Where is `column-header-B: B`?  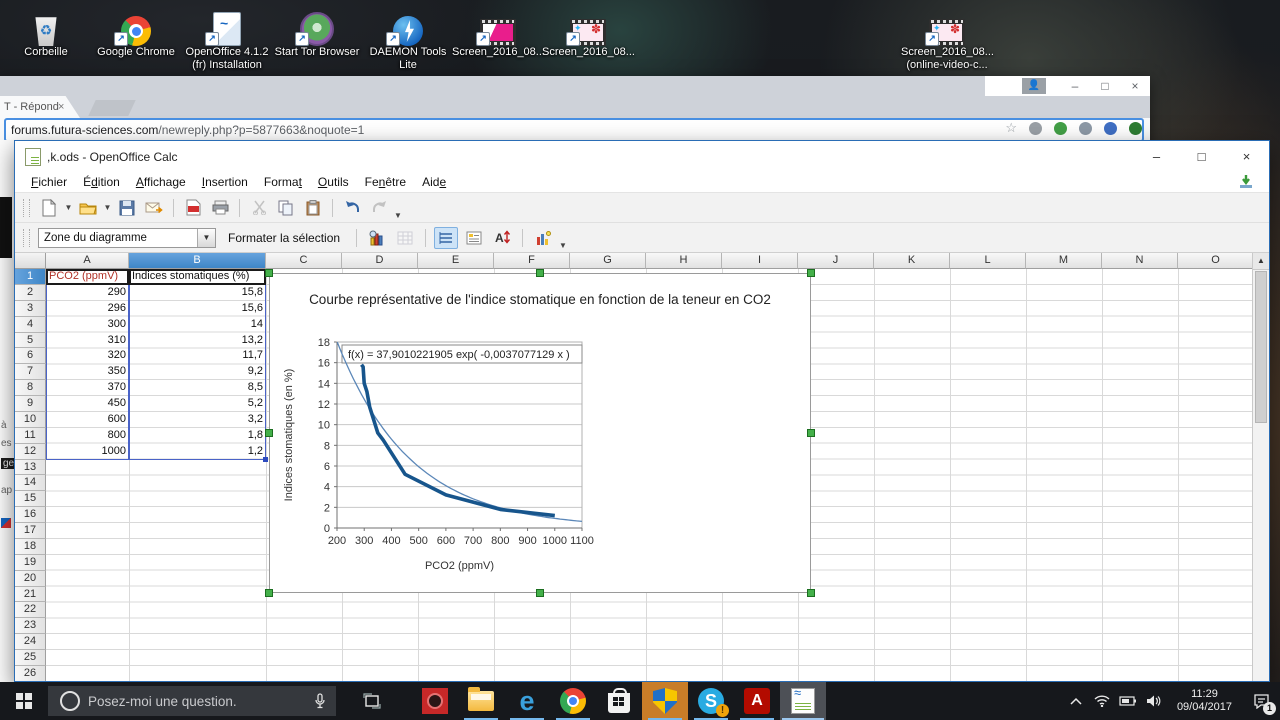 column-header-B: B is located at coordinates (197, 261).